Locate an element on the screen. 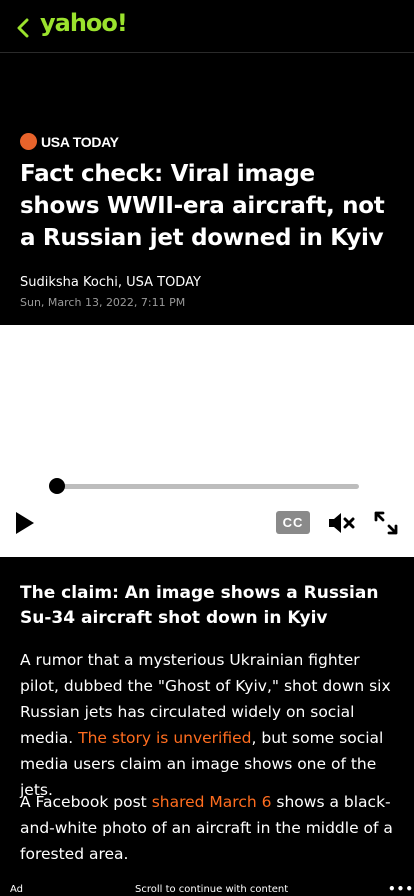 Image resolution: width=414 pixels, height=896 pixels. fullscreen-icon is located at coordinates (386, 523).